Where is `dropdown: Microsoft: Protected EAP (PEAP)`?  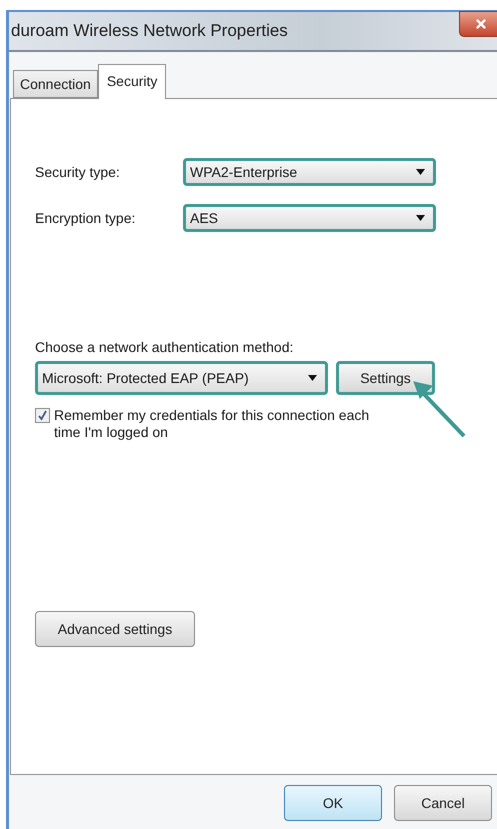 dropdown: Microsoft: Protected EAP (PEAP) is located at coordinates (181, 378).